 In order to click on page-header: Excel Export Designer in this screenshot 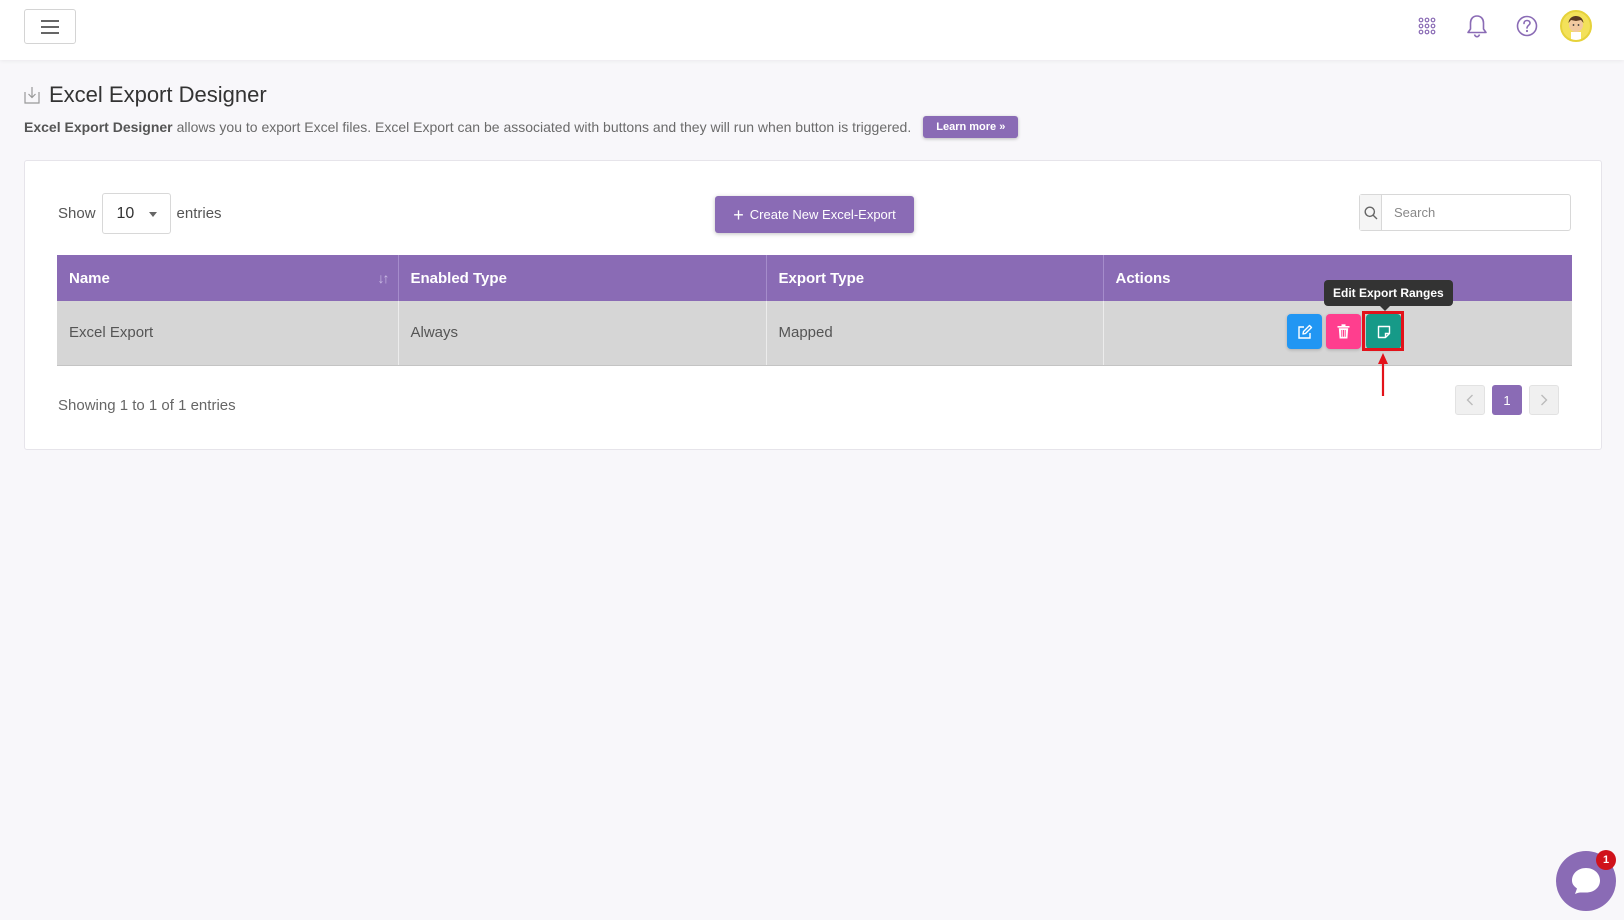, I will do `click(145, 95)`.